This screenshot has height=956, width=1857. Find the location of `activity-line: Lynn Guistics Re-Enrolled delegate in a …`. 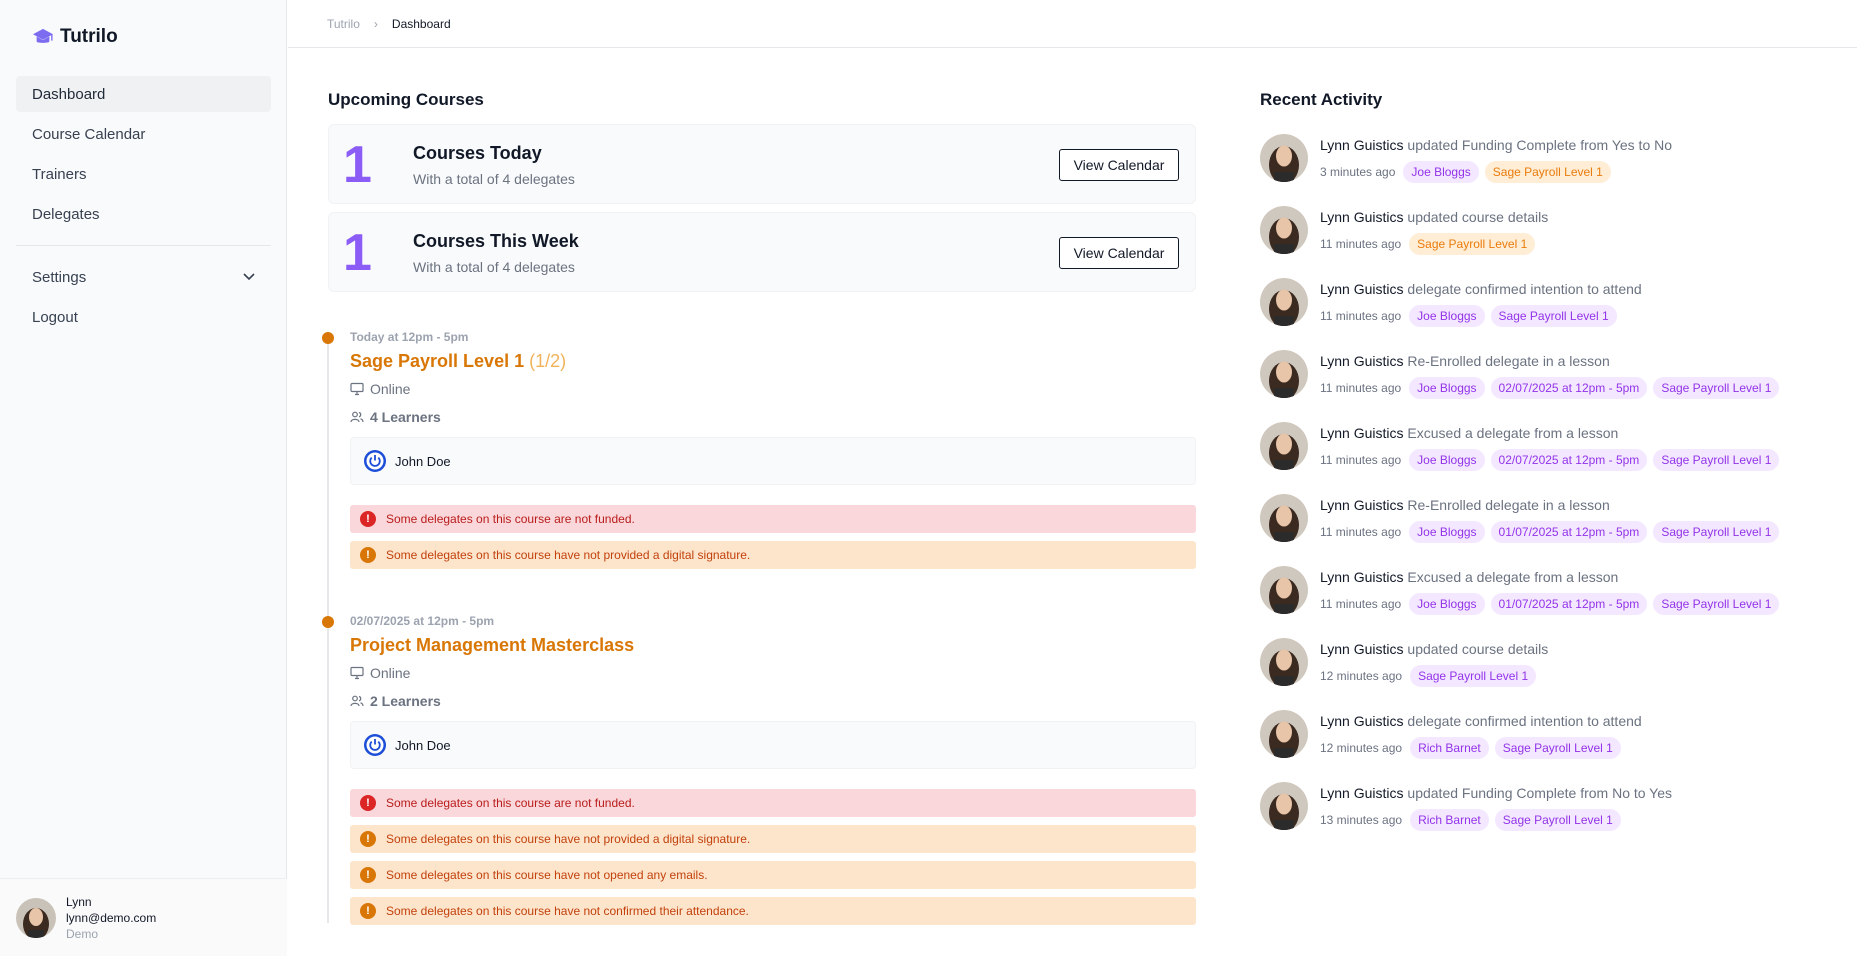

activity-line: Lynn Guistics Re-Enrolled delegate in a … is located at coordinates (1549, 363).